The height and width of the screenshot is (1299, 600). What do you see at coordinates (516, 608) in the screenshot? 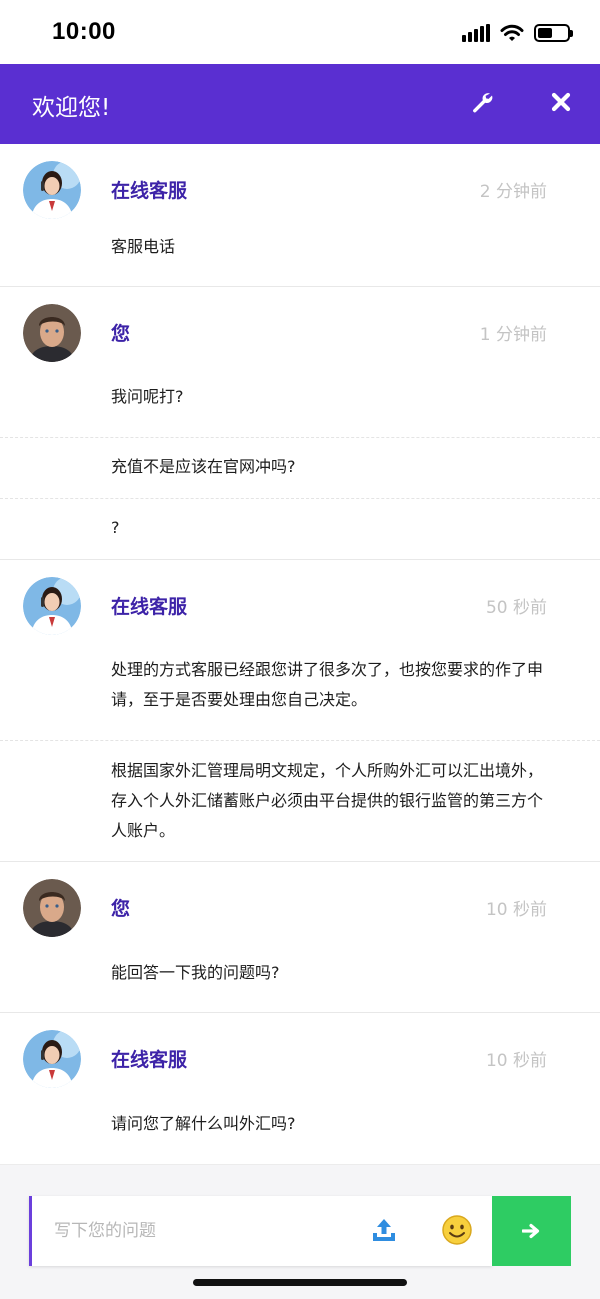
I see `message-time: 50 秒前` at bounding box center [516, 608].